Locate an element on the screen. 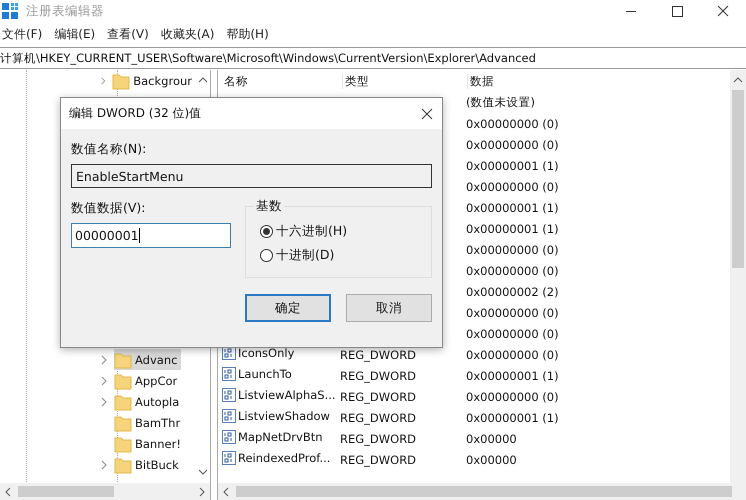  menu-item: 编辑(E) is located at coordinates (75, 34).